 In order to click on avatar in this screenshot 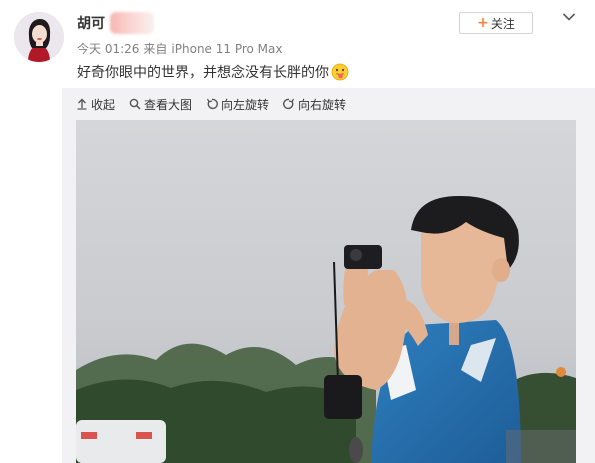, I will do `click(39, 37)`.